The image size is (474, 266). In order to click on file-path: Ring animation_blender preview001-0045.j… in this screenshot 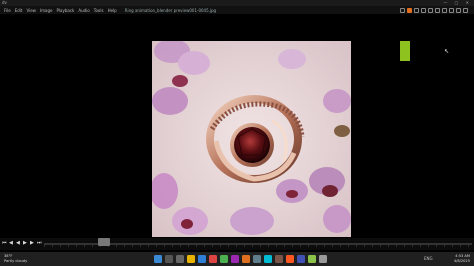, I will do `click(170, 10)`.